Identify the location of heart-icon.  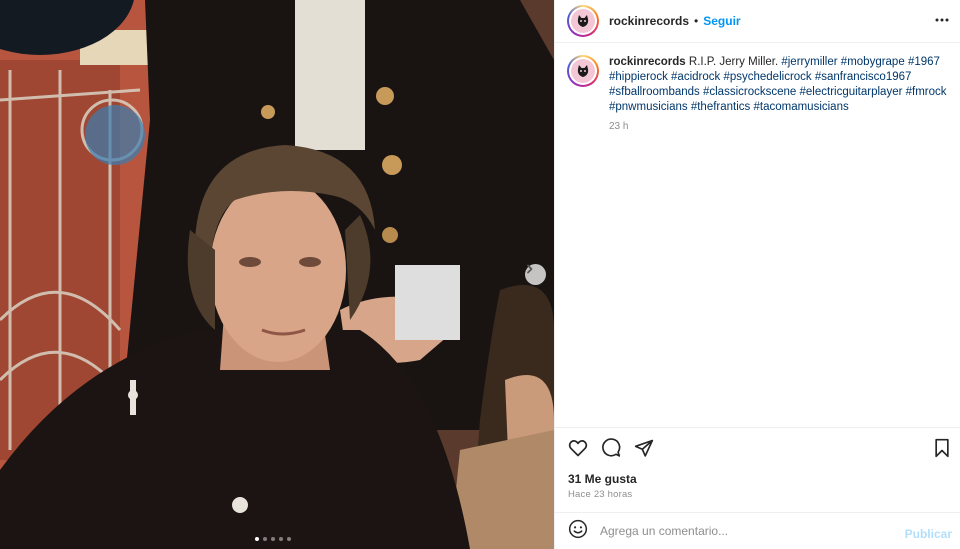
(578, 448).